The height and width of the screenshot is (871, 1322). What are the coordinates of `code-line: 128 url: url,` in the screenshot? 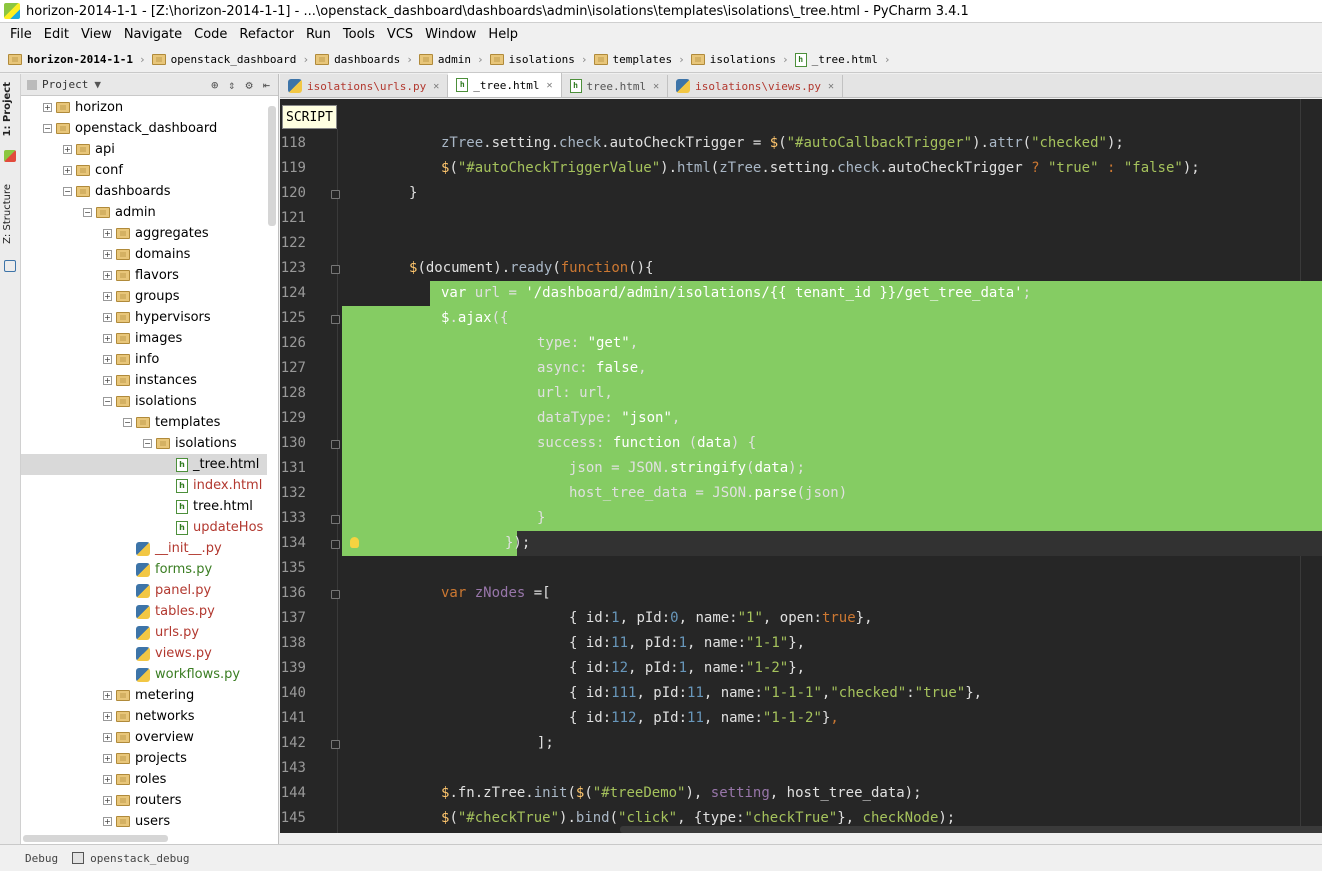 It's located at (801, 393).